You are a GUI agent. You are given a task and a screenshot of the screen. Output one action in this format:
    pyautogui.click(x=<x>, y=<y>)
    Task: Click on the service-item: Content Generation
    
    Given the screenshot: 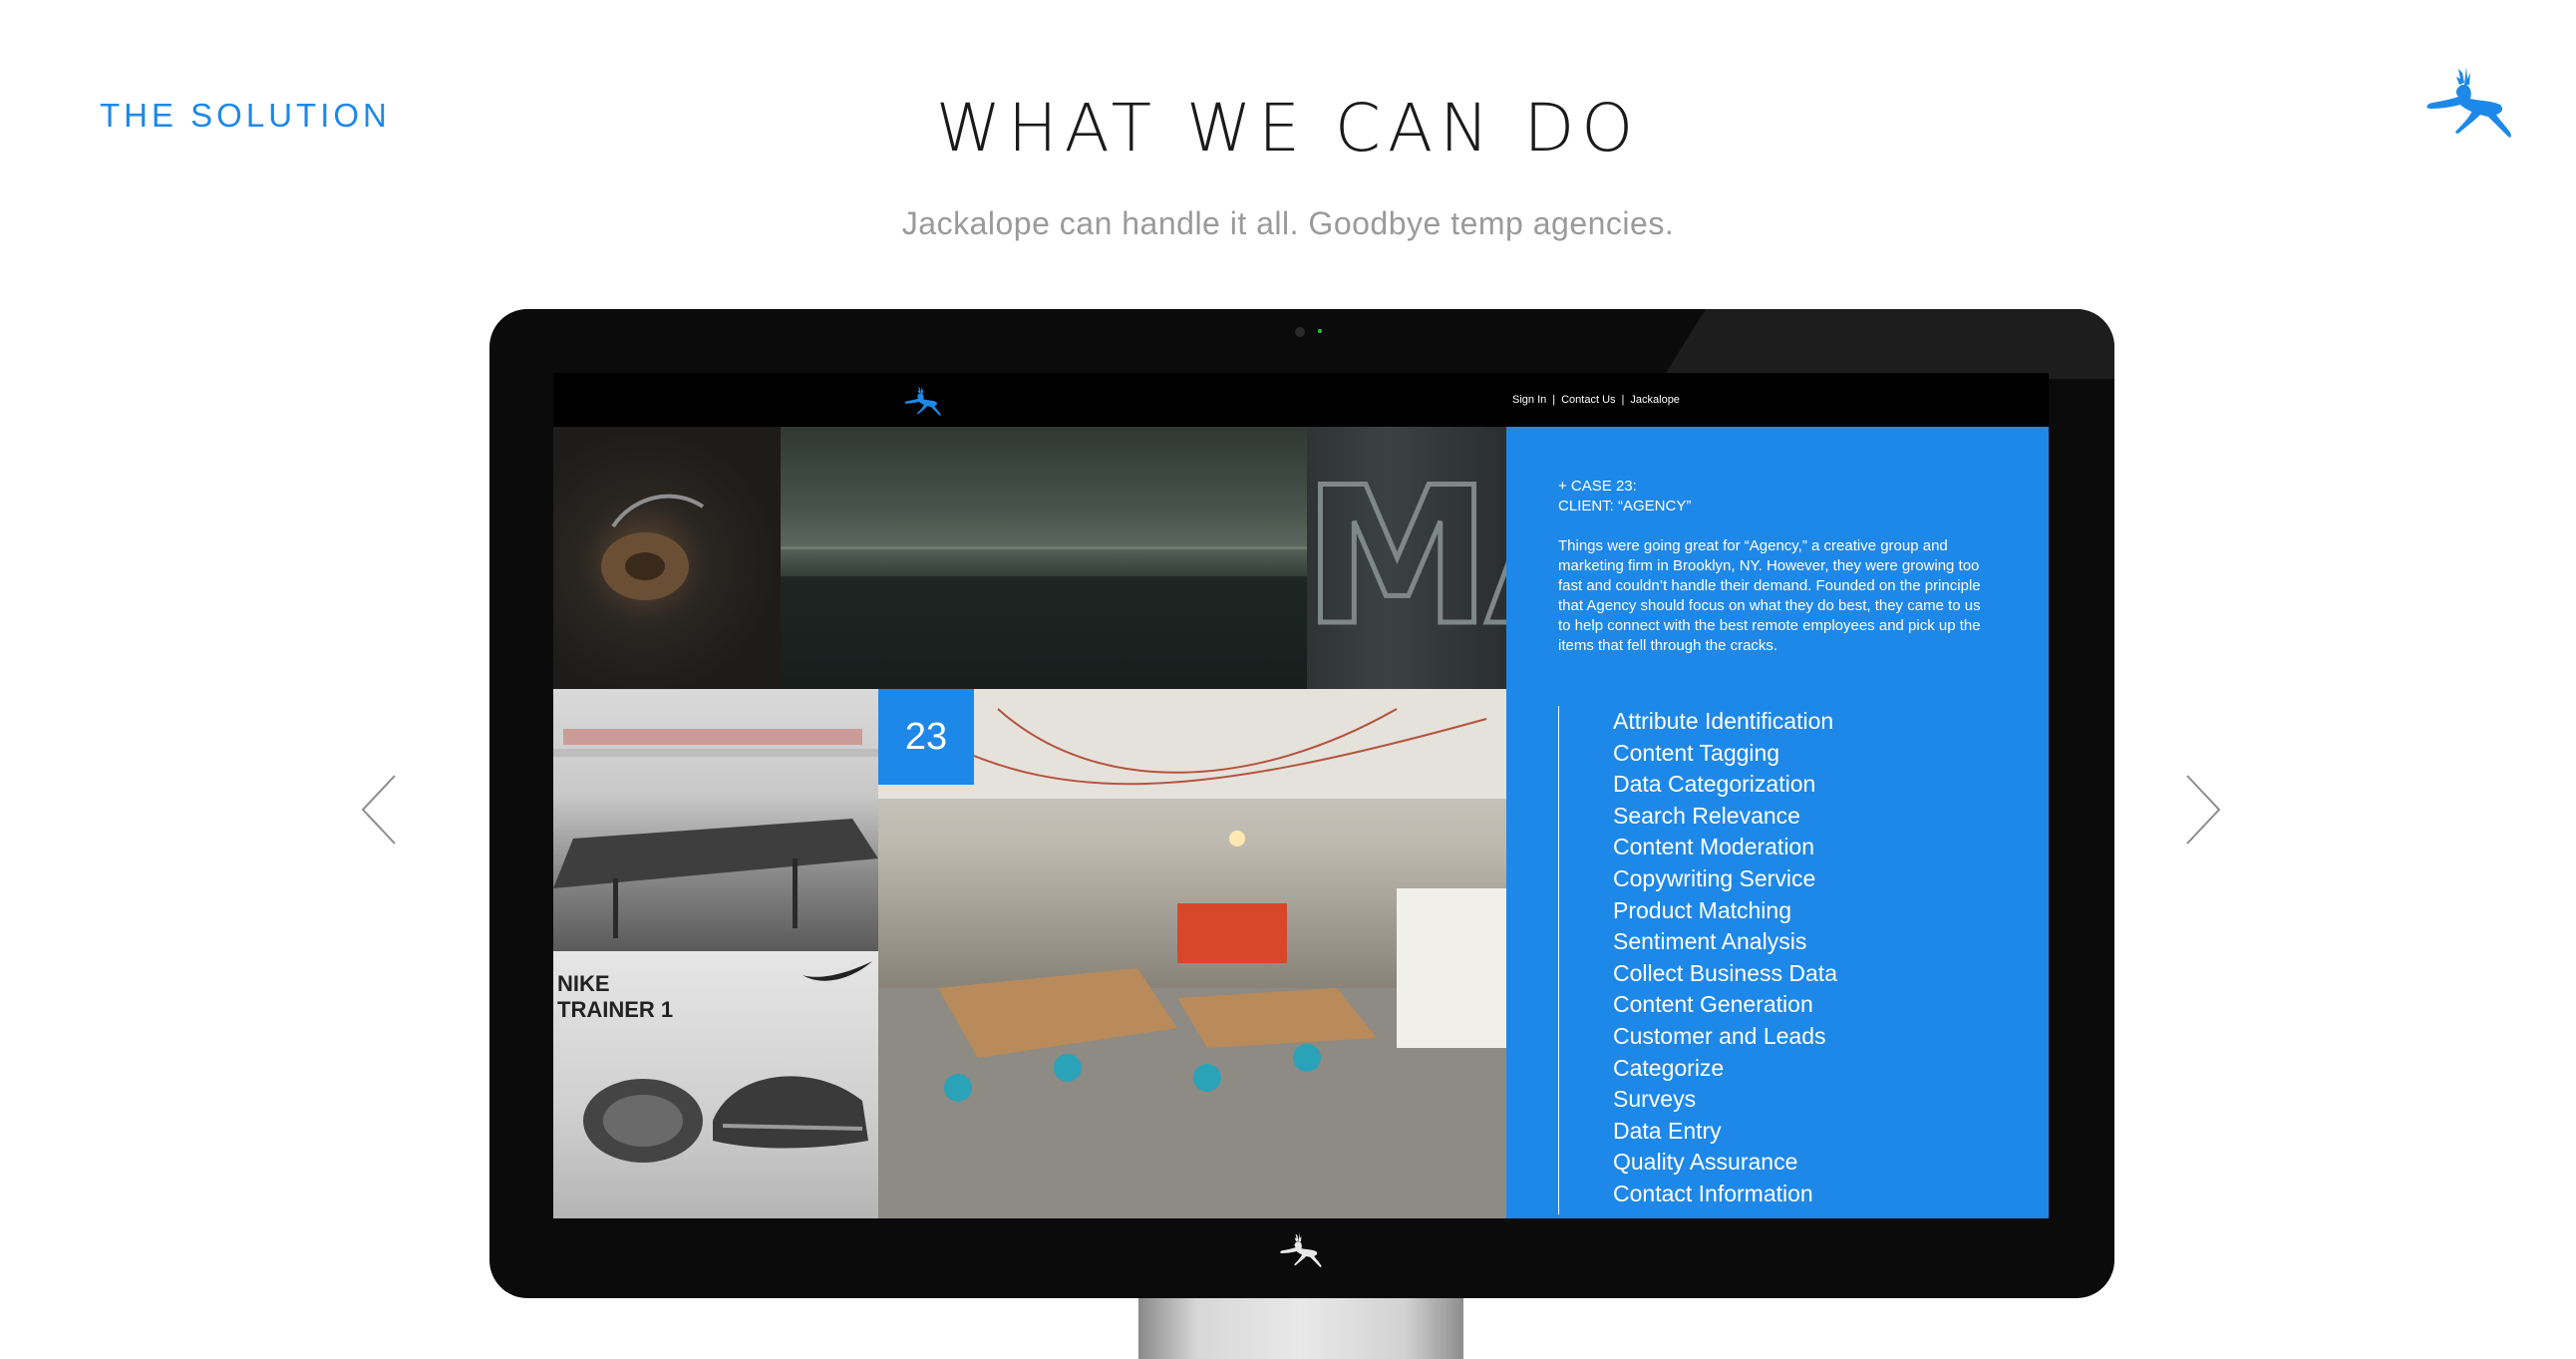 What is the action you would take?
    pyautogui.click(x=1713, y=1004)
    